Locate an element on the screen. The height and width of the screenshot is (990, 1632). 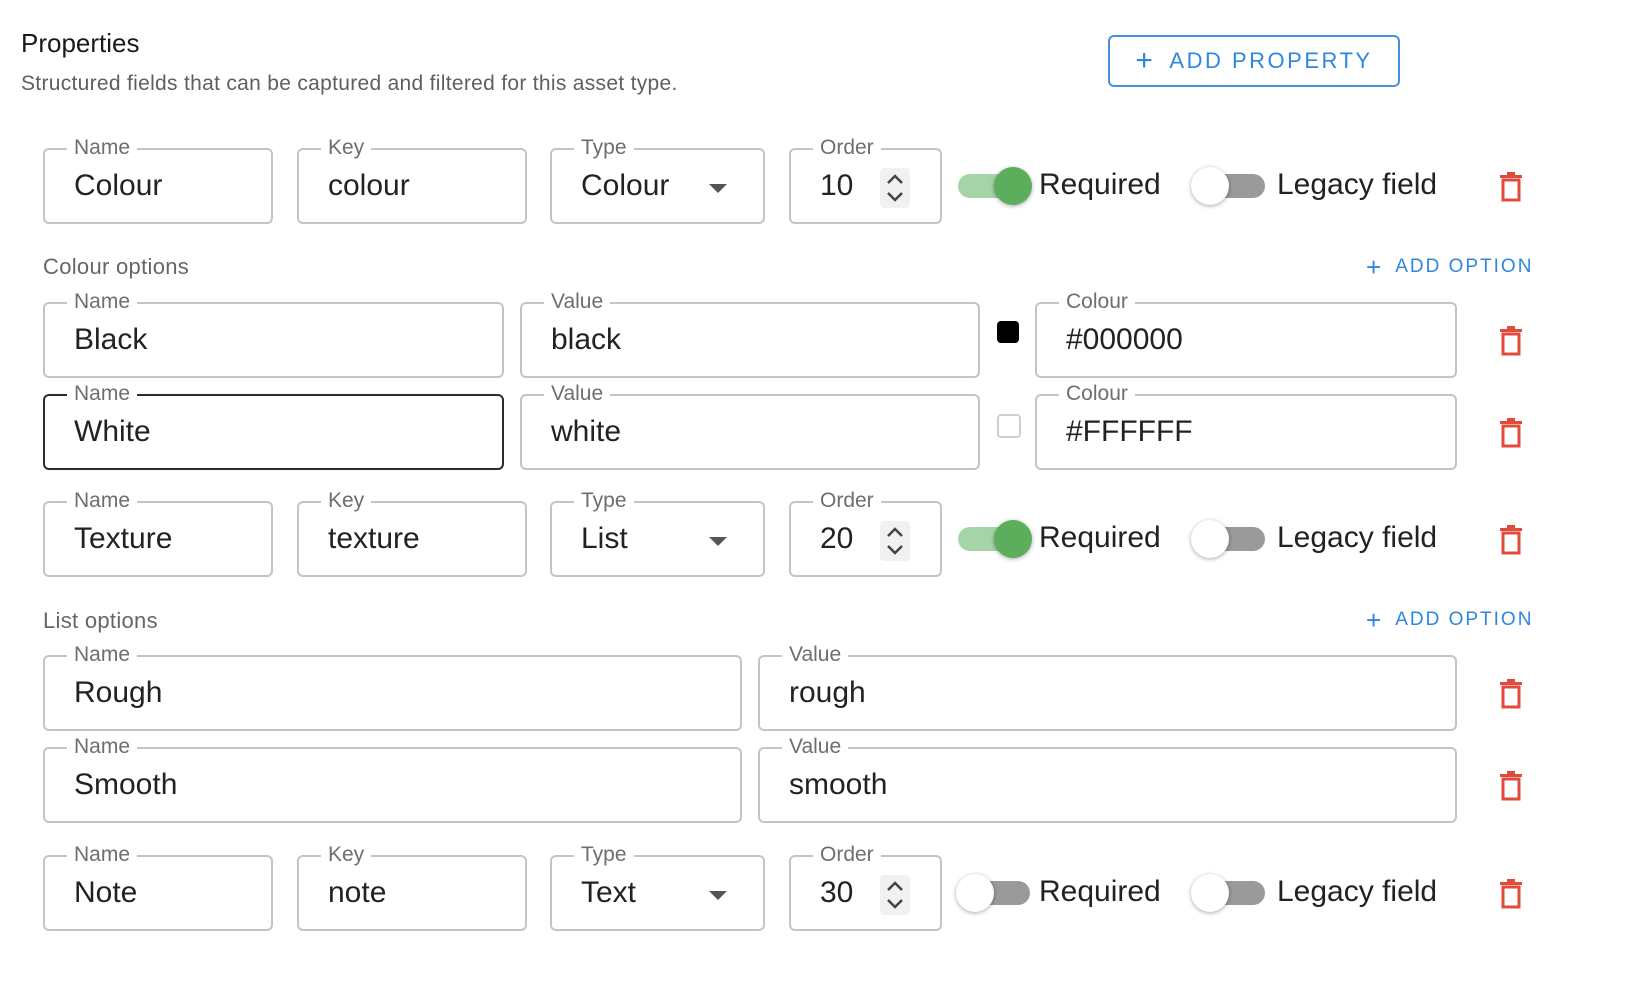
option-value-field: Value rough is located at coordinates (1107, 686).